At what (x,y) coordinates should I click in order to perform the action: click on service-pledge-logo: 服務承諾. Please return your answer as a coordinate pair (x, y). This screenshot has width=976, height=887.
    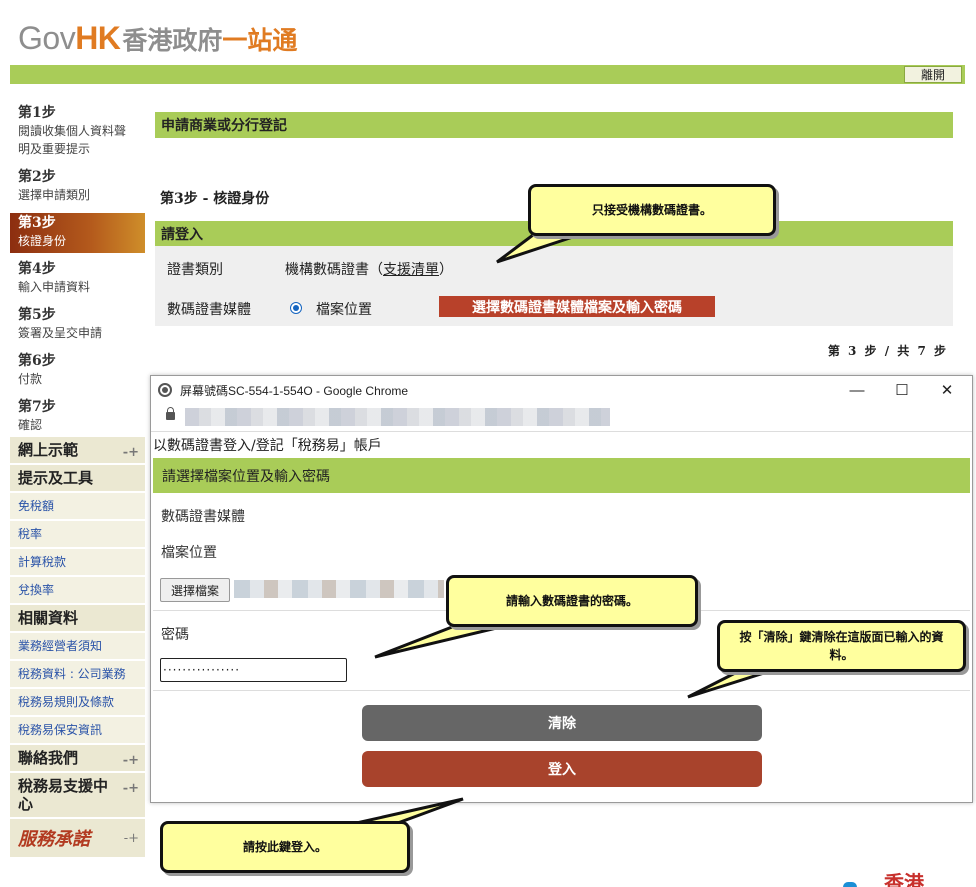
    Looking at the image, I should click on (54, 839).